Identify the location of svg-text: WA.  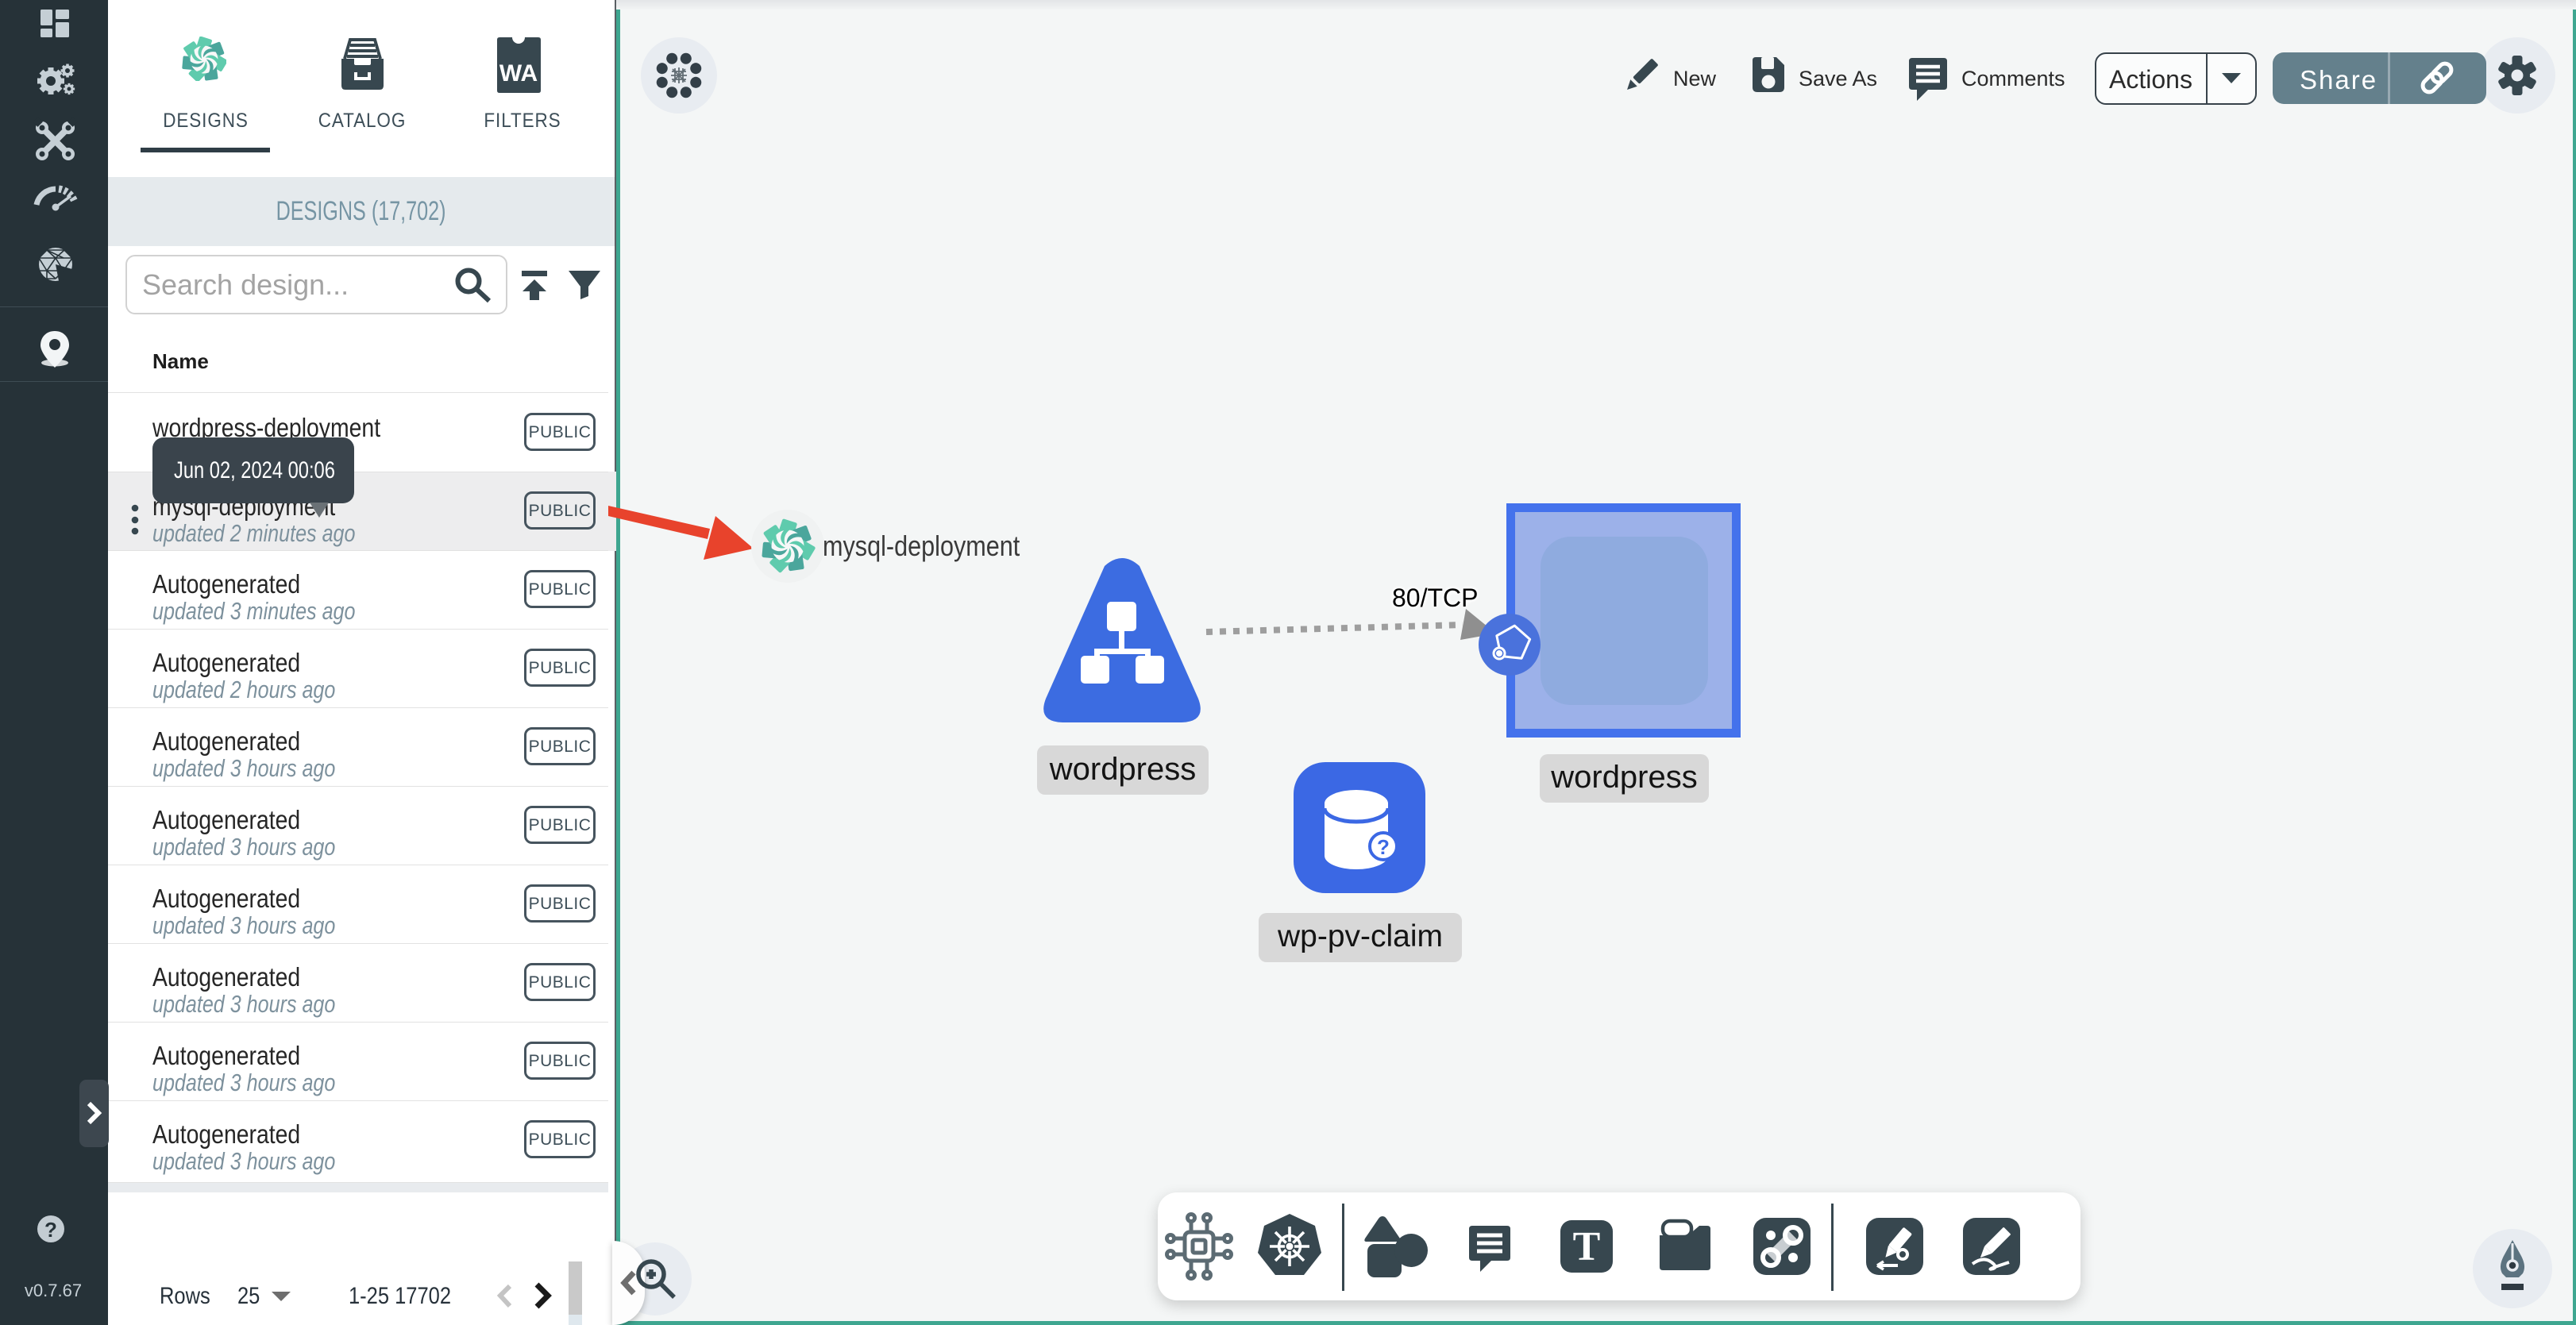
(518, 73).